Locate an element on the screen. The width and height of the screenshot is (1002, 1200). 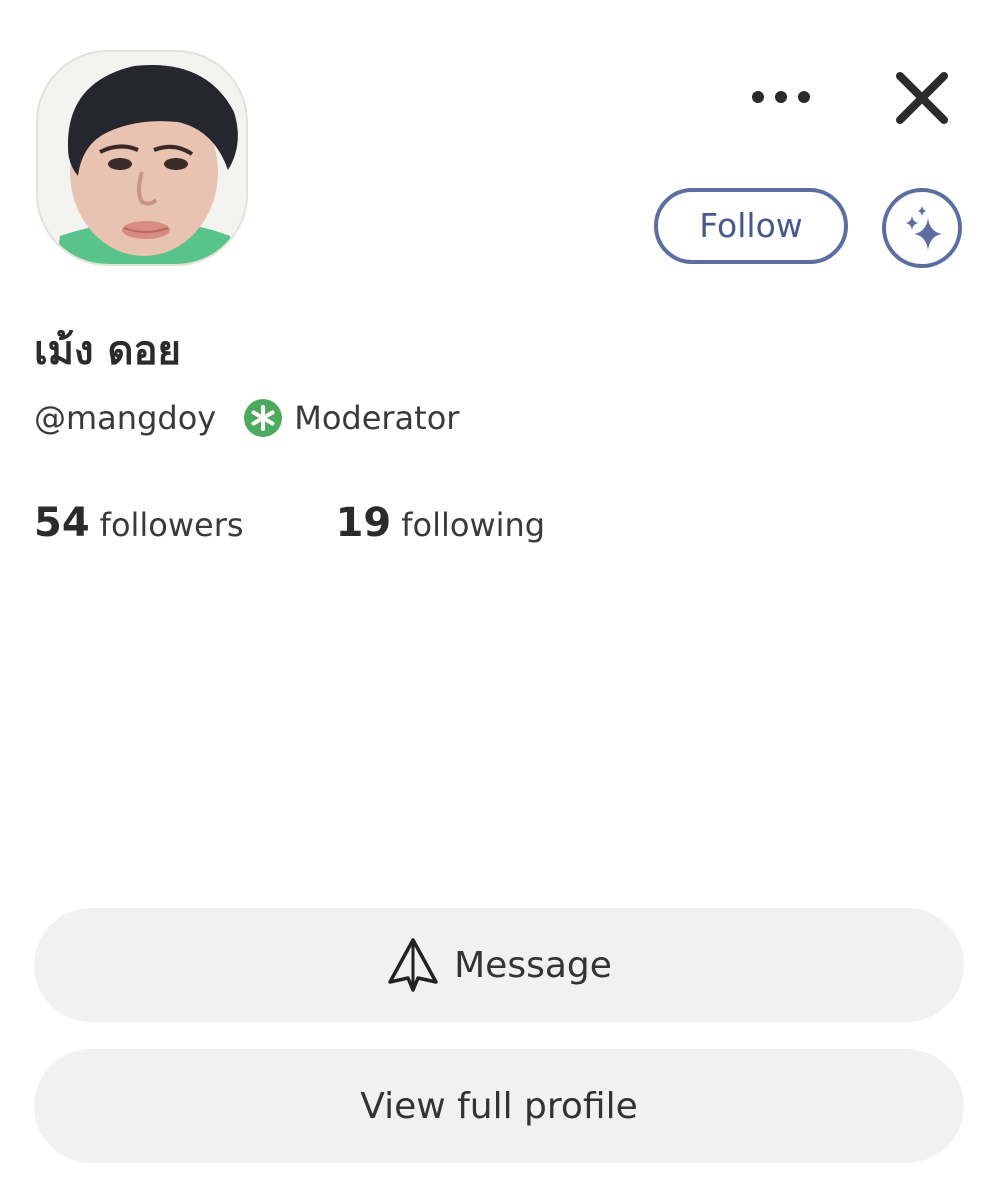
profile-avatar is located at coordinates (142, 158).